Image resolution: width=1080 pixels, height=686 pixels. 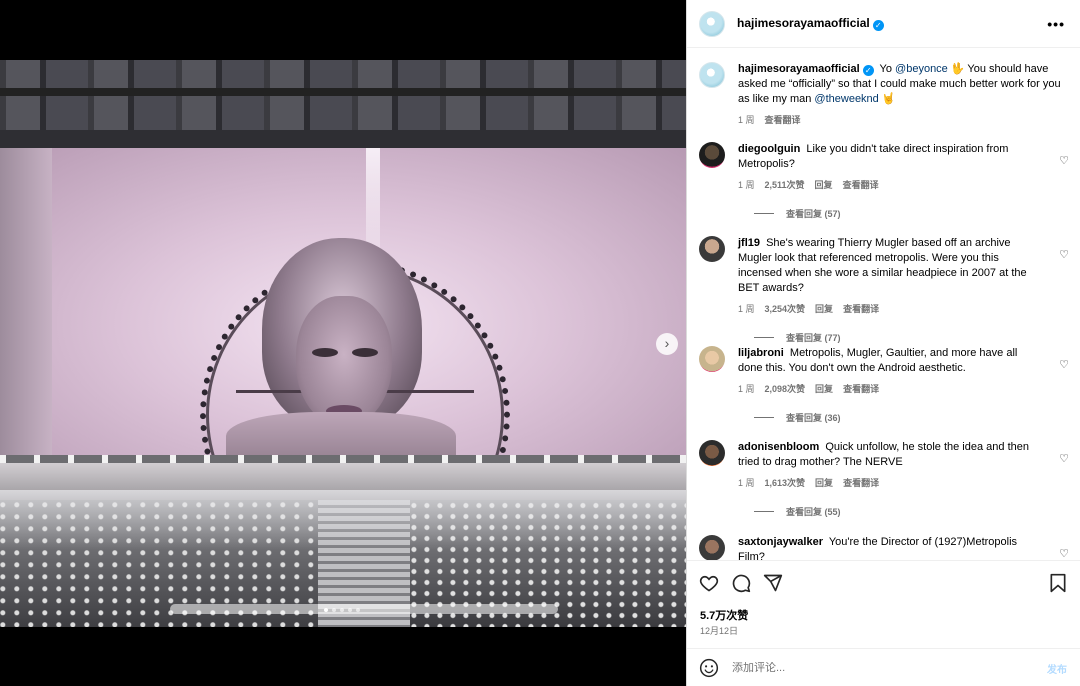 What do you see at coordinates (911, 337) in the screenshot?
I see `view-replies-button: 查看回复 (77)` at bounding box center [911, 337].